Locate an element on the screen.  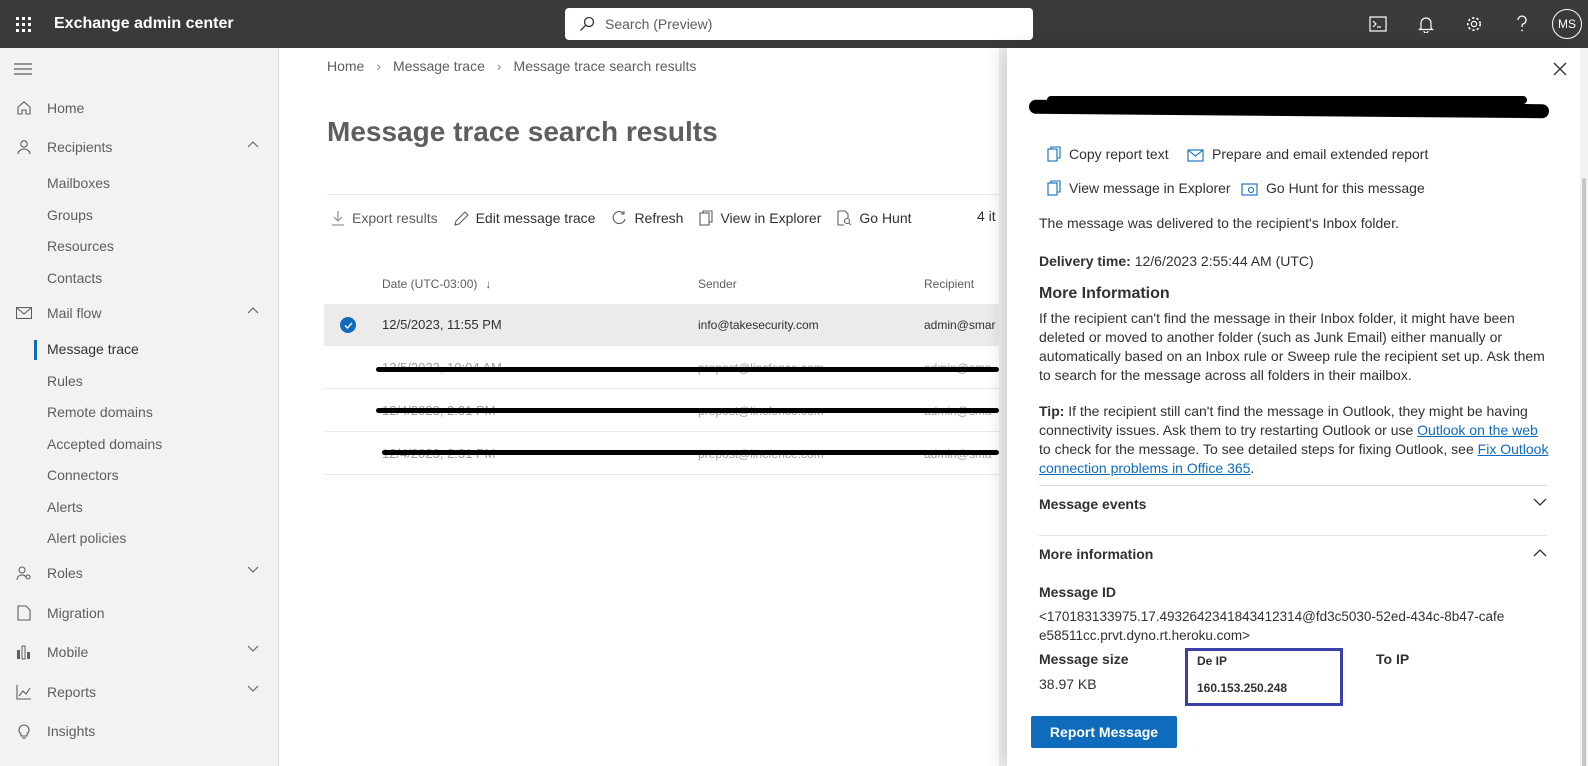
sidebar-item-groups: Groups is located at coordinates (70, 215).